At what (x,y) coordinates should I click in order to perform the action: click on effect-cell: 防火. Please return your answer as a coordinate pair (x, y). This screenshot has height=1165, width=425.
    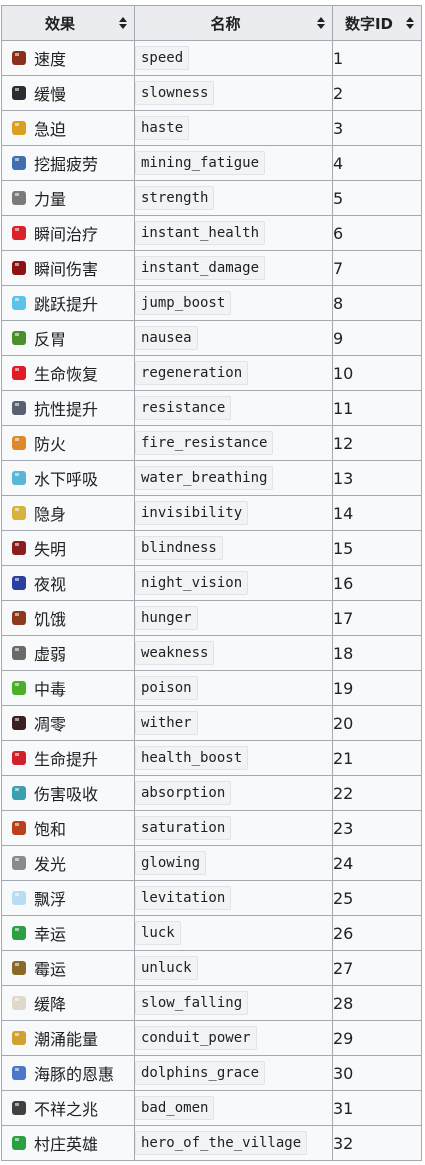
    Looking at the image, I should click on (68, 443).